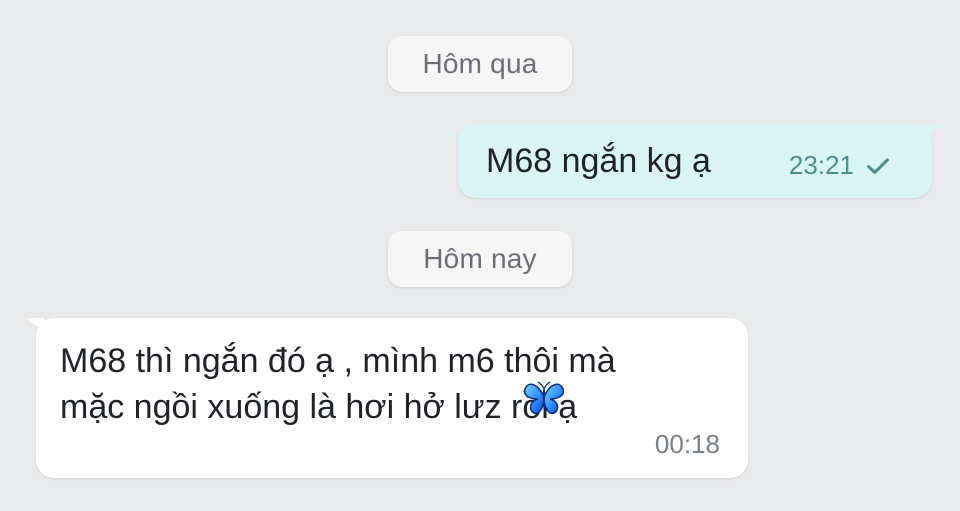  I want to click on sent-message-time: 23:21, so click(821, 165).